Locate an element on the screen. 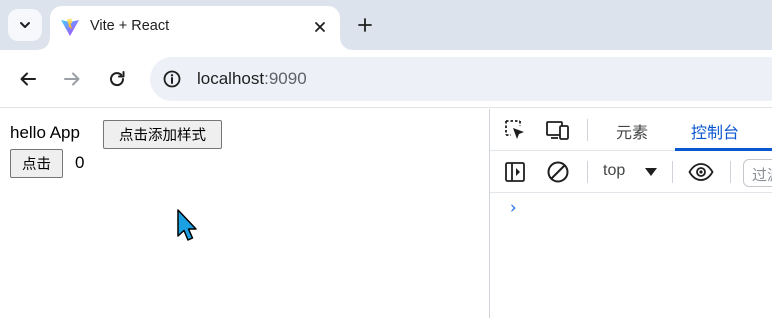  click-count: 0 is located at coordinates (80, 162).